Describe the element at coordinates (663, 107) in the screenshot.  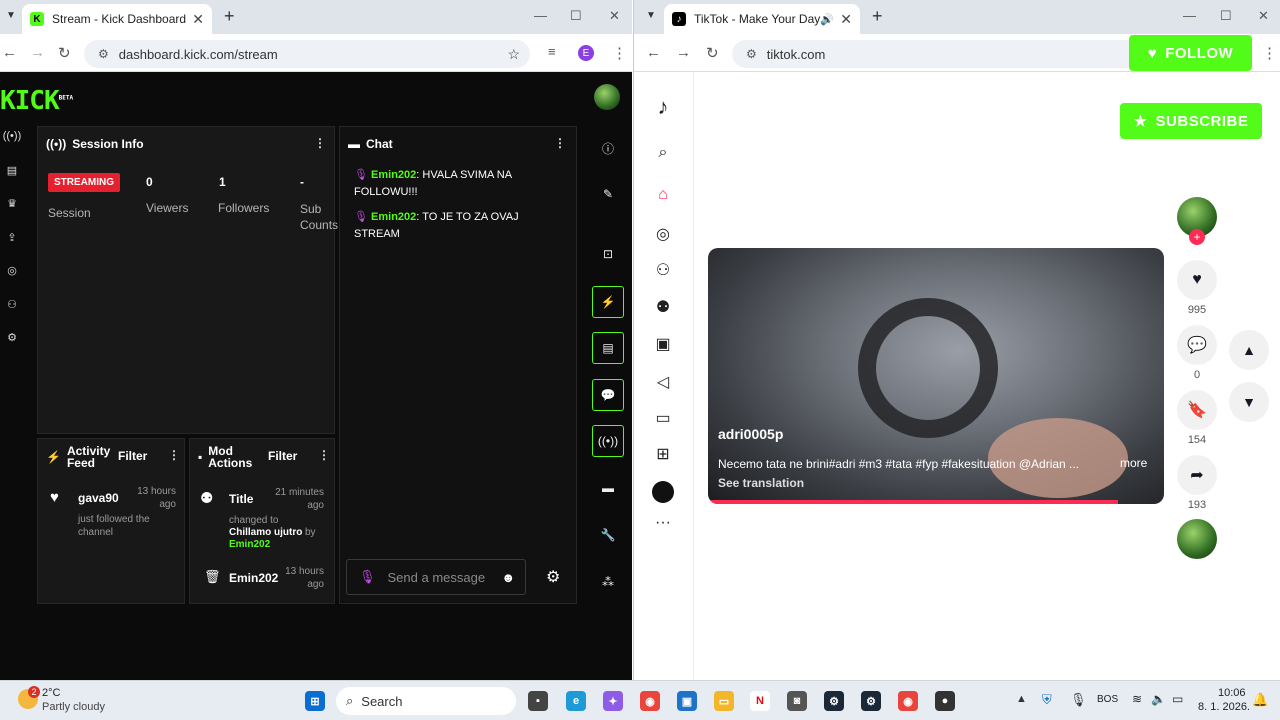
I see `tiktok-logo-icon: ♪` at that location.